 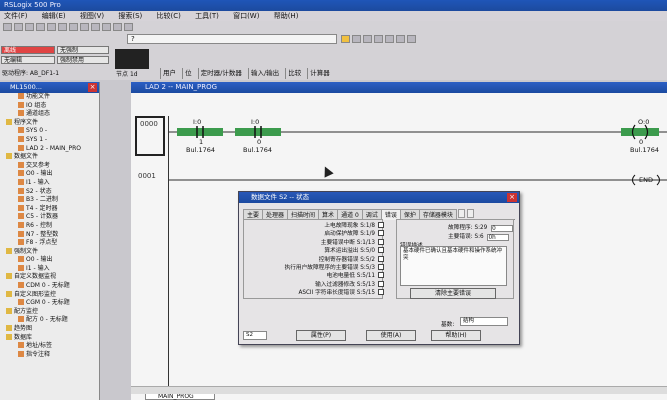 What do you see at coordinates (49, 320) in the screenshot?
I see `tree-item: 配方 0 - 无标题` at bounding box center [49, 320].